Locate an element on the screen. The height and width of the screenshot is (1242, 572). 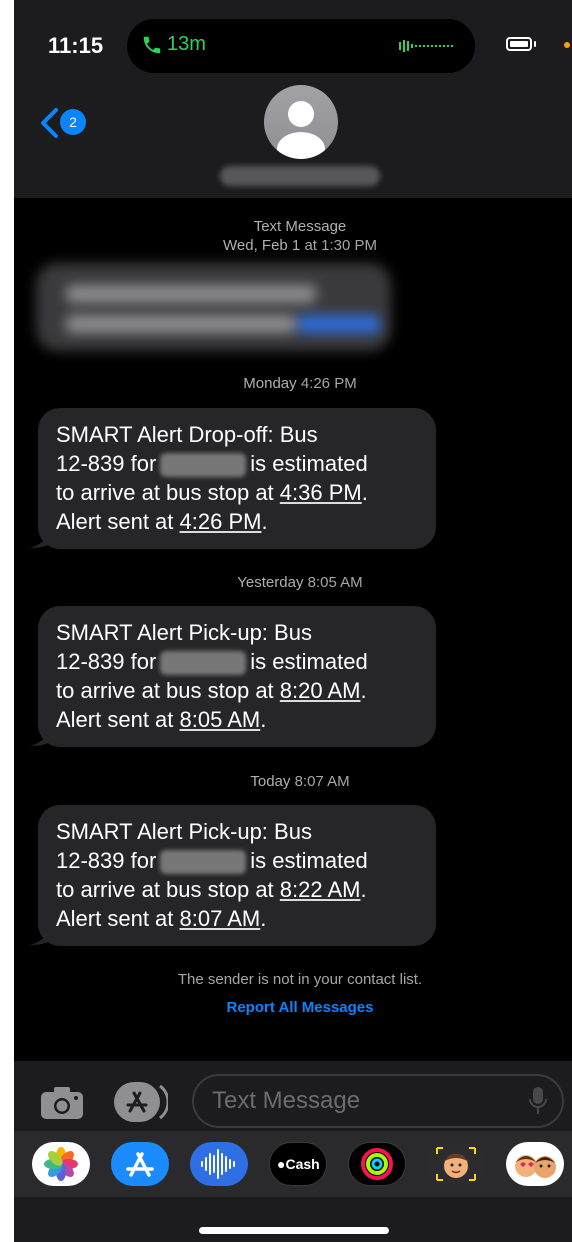
camera-icon is located at coordinates (62, 1103).